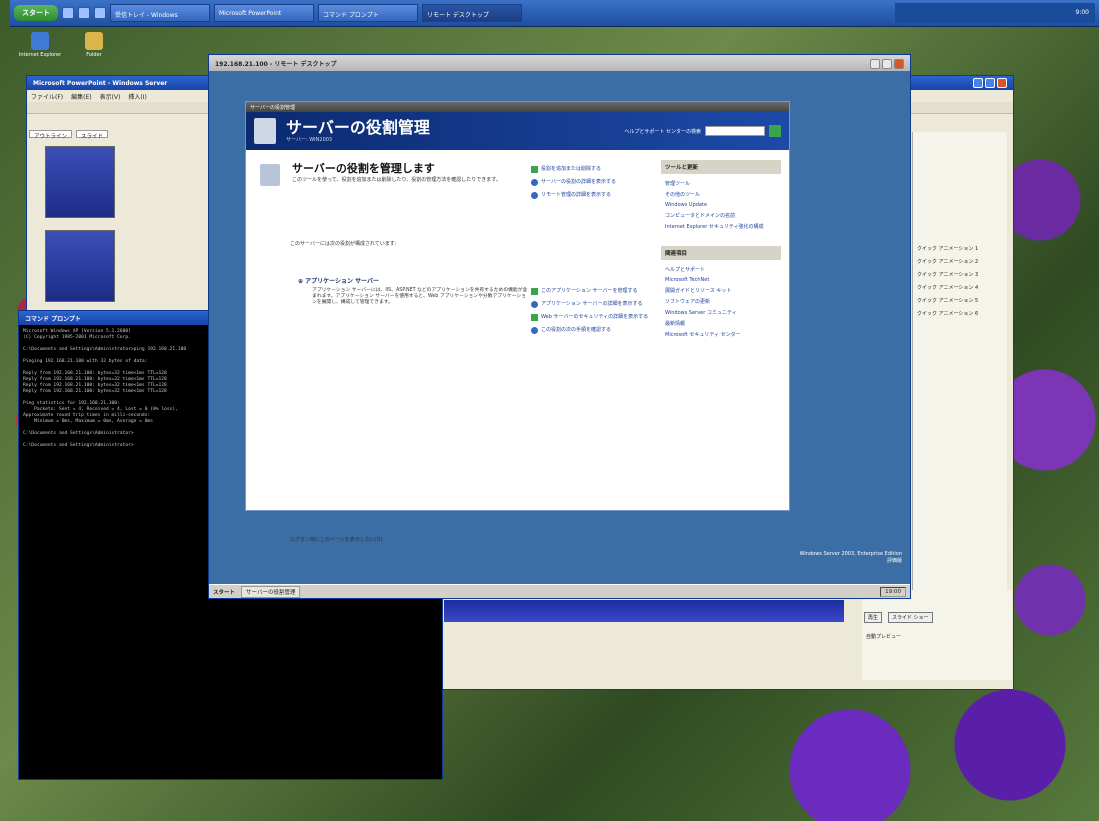 This screenshot has height=821, width=1099. I want to click on animation-item: クイック アニメーション 4, so click(960, 287).